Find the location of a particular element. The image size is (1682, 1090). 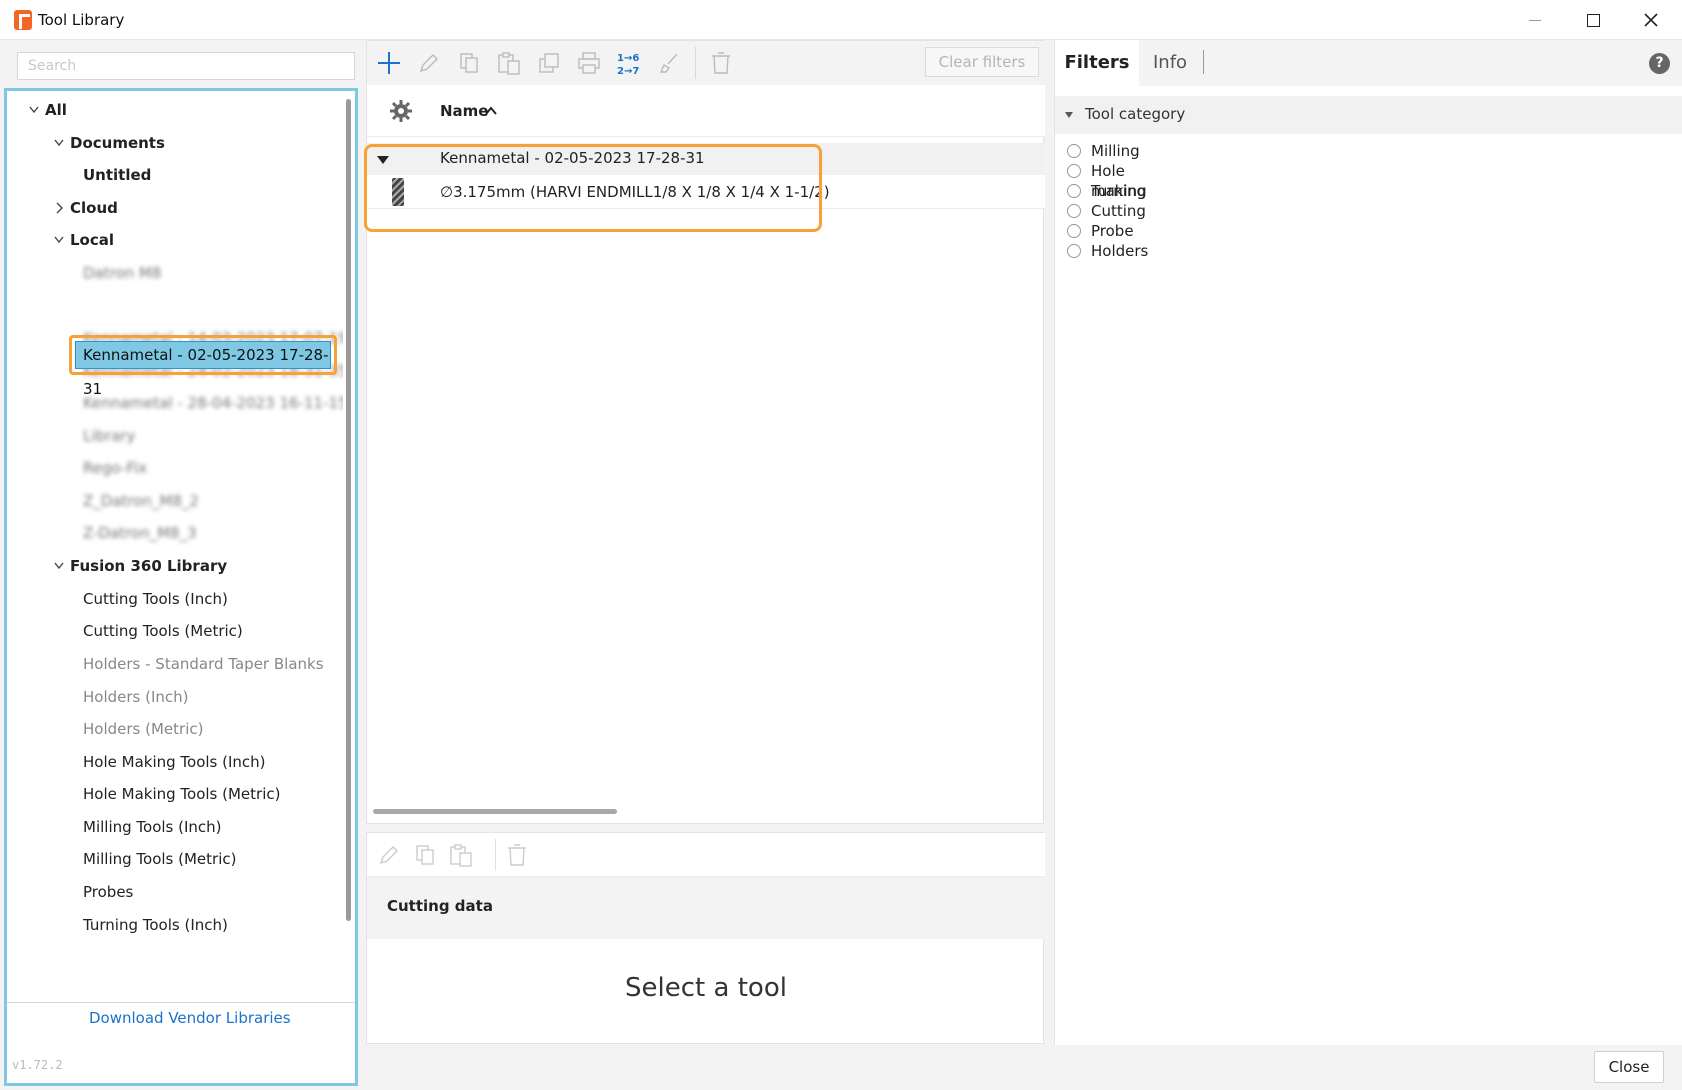

delete-tool-button is located at coordinates (721, 63).